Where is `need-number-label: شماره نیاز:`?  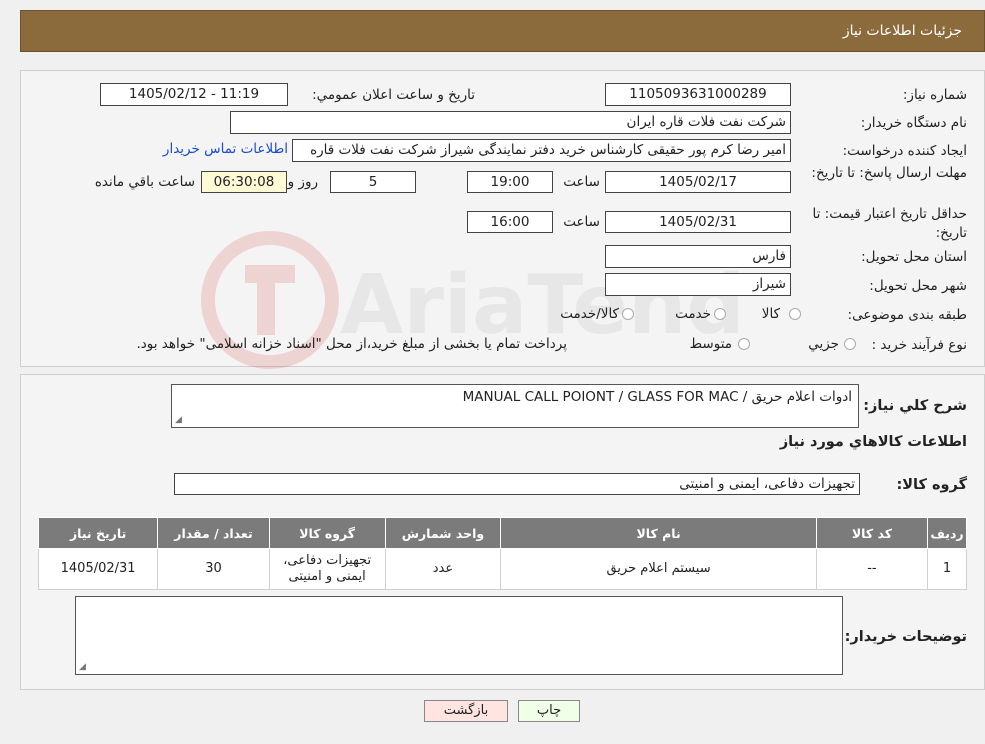
need-number-label: شماره نیاز: is located at coordinates (934, 95).